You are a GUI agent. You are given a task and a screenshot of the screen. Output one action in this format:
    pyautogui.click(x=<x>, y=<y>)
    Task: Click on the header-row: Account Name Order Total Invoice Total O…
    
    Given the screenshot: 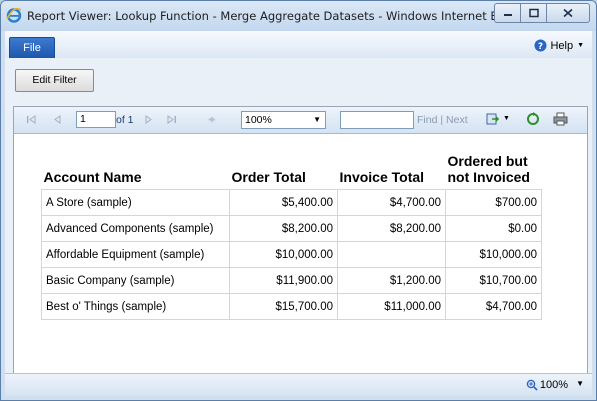 What is the action you would take?
    pyautogui.click(x=292, y=171)
    